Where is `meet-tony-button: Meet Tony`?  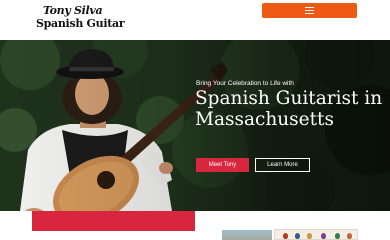 meet-tony-button: Meet Tony is located at coordinates (222, 165).